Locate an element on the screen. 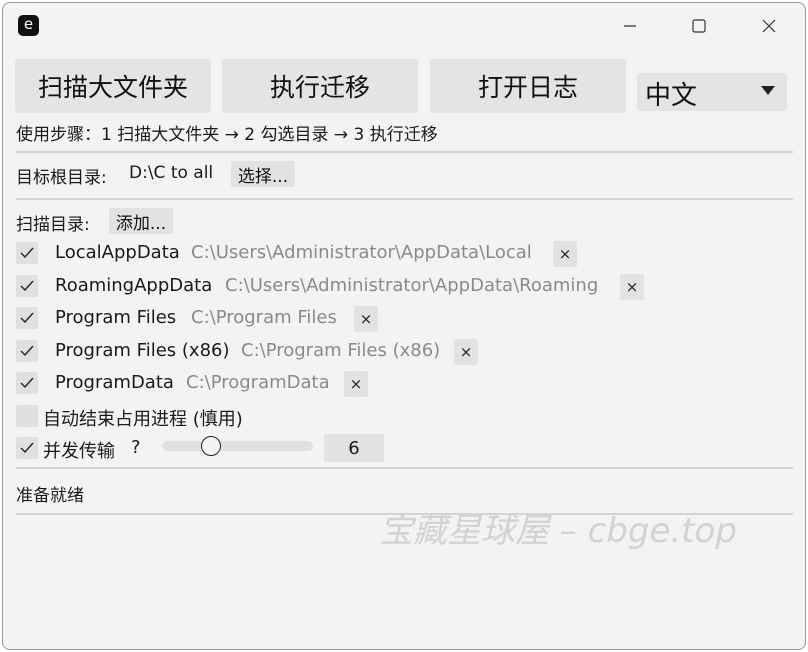  dir-path: C:\Program Files (x86) is located at coordinates (341, 350).